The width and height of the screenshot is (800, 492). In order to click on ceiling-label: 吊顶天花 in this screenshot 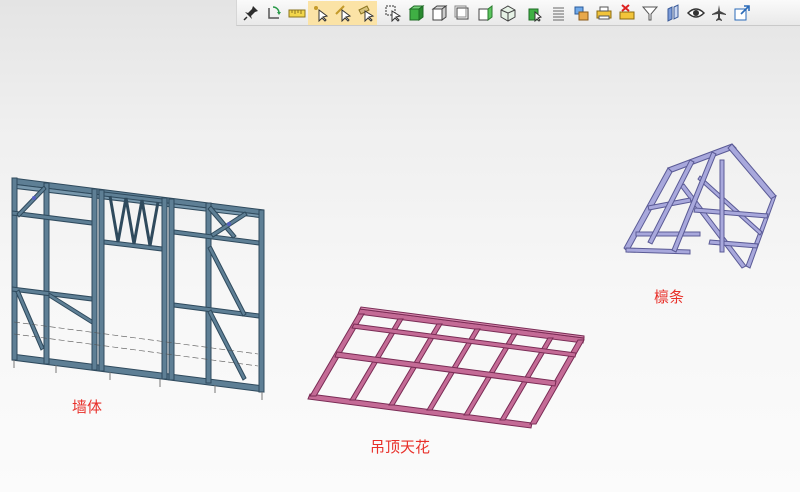, I will do `click(400, 447)`.